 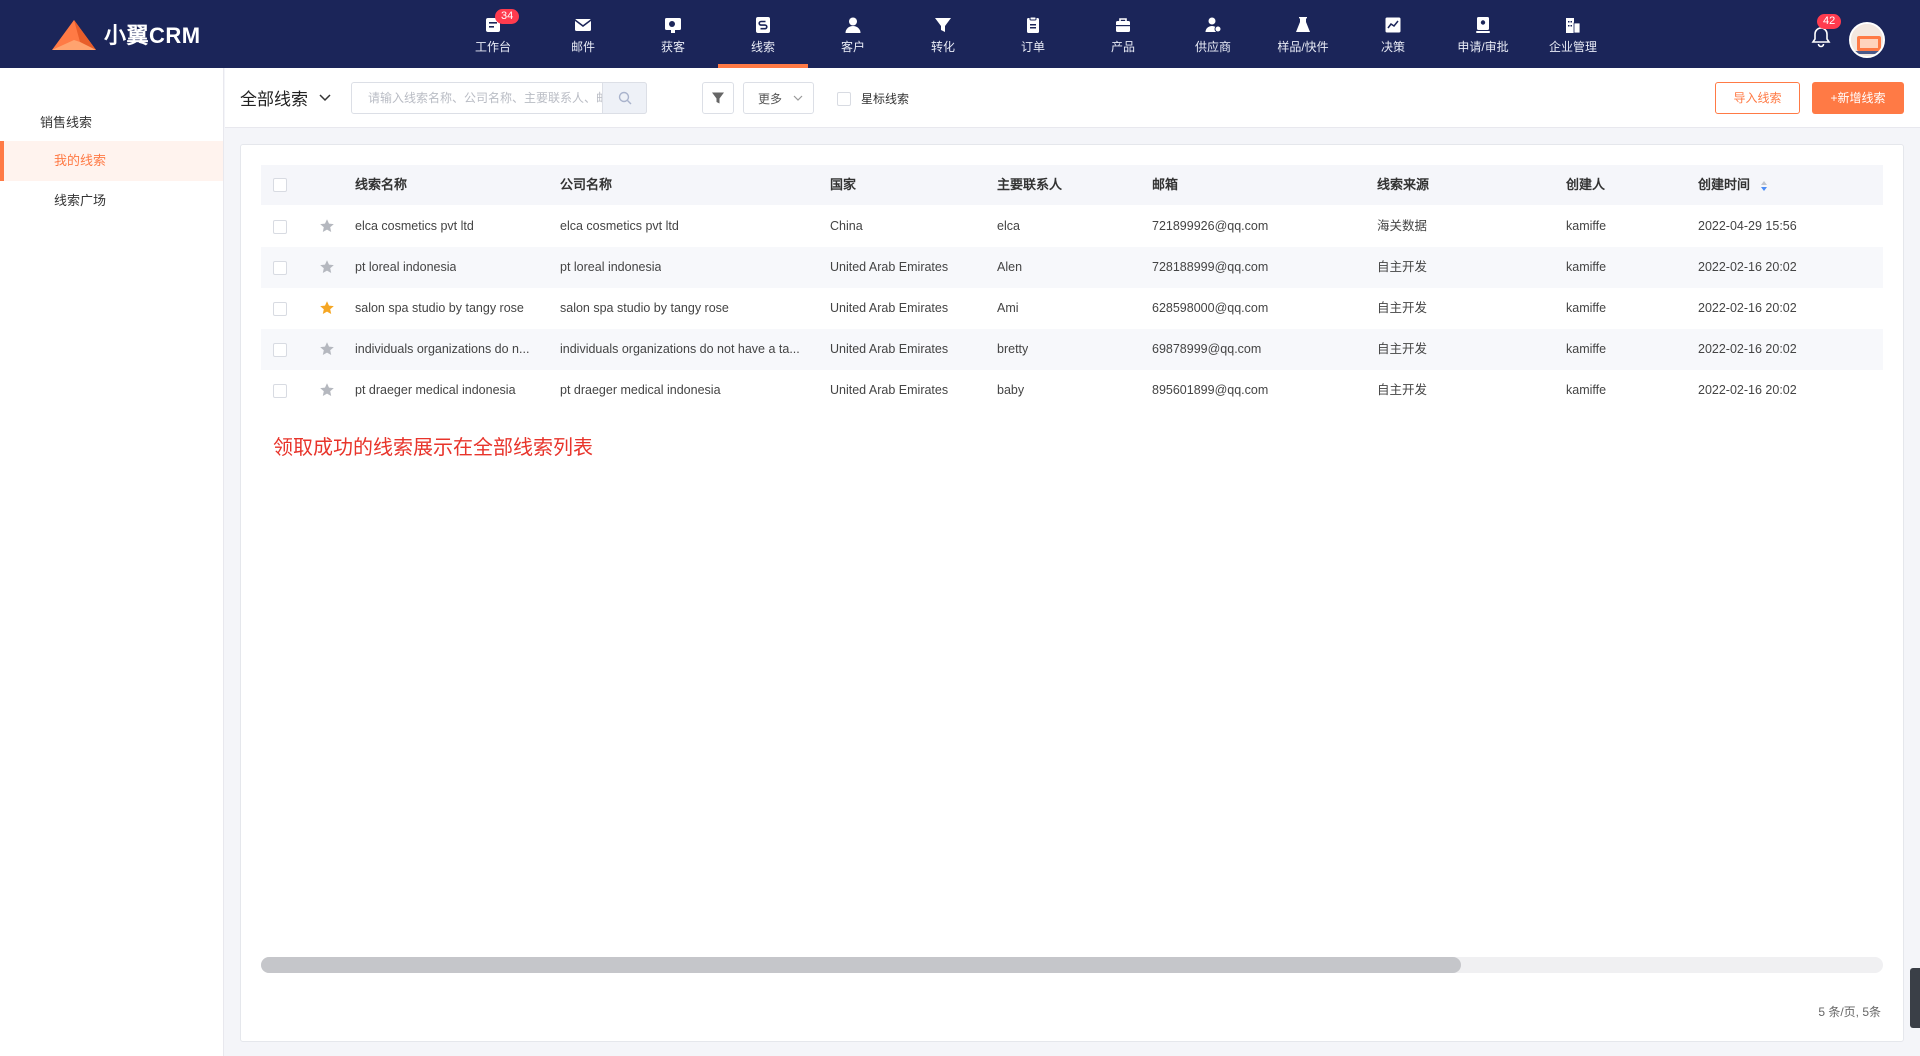 I want to click on nav-label: 获客, so click(x=672, y=47).